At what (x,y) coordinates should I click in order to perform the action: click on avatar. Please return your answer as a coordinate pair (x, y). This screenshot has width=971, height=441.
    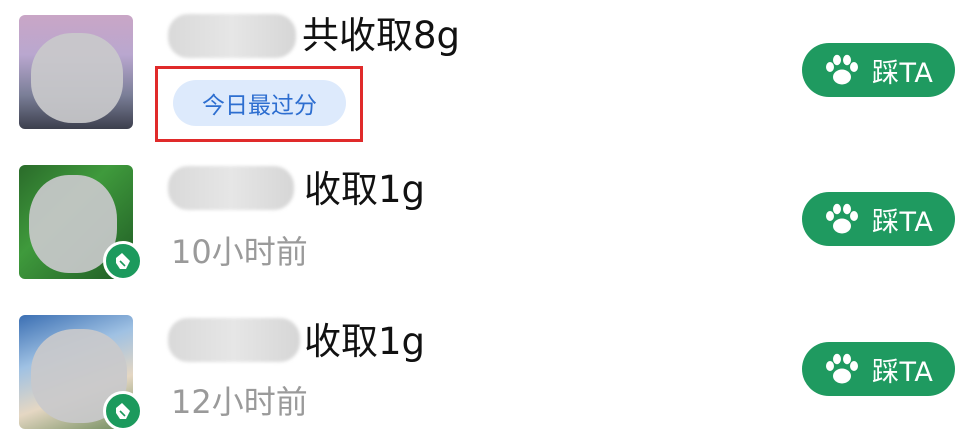
    Looking at the image, I should click on (76, 72).